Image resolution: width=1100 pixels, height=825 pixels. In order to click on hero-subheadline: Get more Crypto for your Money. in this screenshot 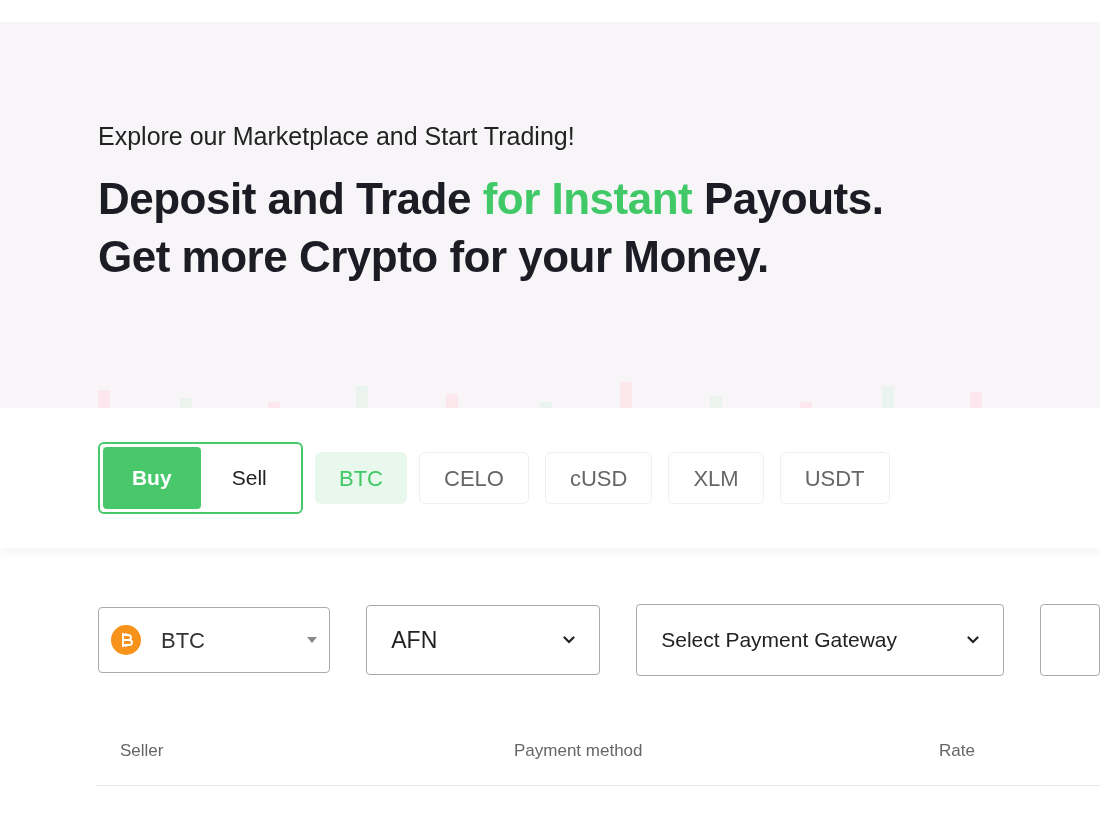, I will do `click(434, 257)`.